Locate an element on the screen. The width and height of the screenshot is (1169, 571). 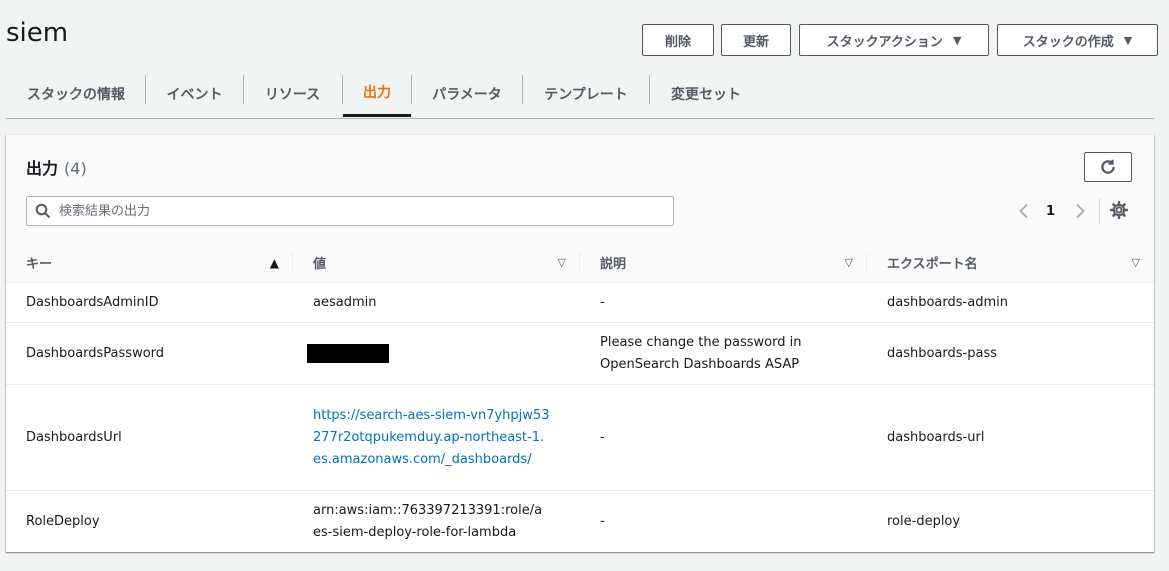
outputs-panel-title: 出力 (4) is located at coordinates (56, 167).